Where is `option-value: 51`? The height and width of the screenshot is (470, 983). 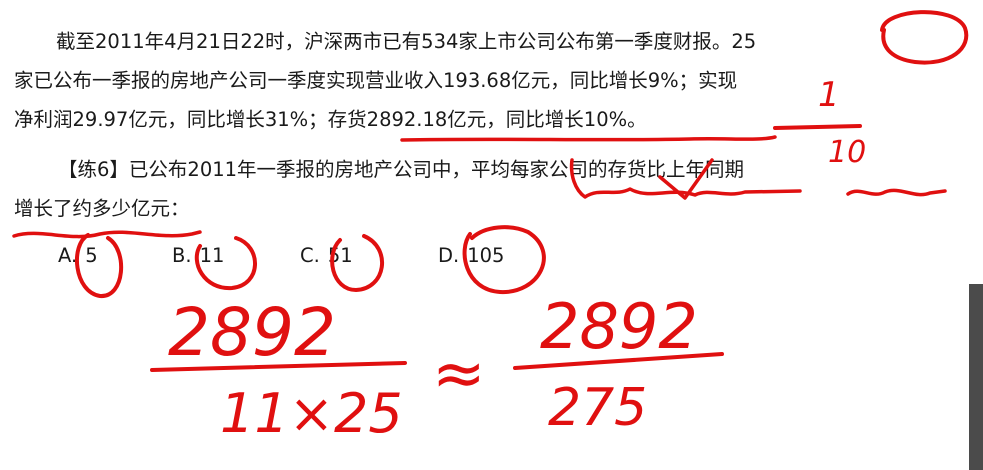 option-value: 51 is located at coordinates (340, 255).